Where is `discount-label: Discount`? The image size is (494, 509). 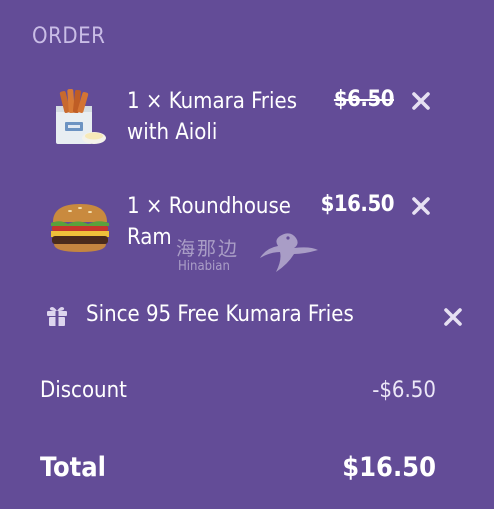
discount-label: Discount is located at coordinates (83, 390).